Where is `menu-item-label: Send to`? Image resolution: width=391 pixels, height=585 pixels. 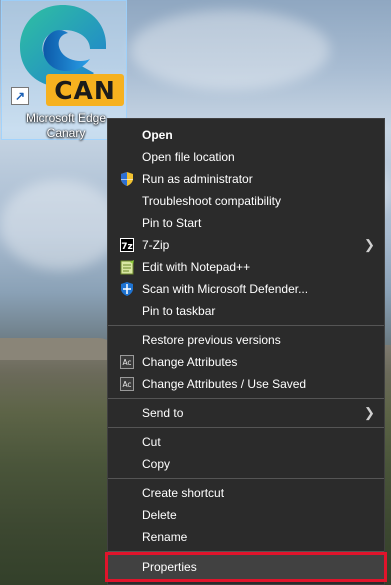
menu-item-label: Send to is located at coordinates (163, 413).